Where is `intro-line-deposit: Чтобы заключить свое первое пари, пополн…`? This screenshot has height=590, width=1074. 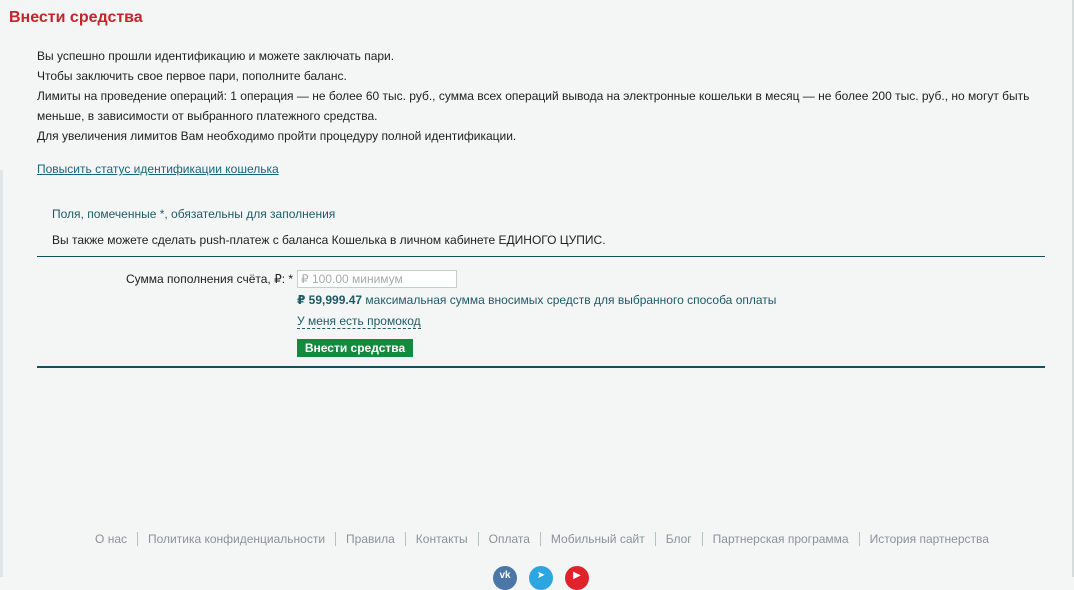 intro-line-deposit: Чтобы заключить свое первое пари, пополн… is located at coordinates (192, 76).